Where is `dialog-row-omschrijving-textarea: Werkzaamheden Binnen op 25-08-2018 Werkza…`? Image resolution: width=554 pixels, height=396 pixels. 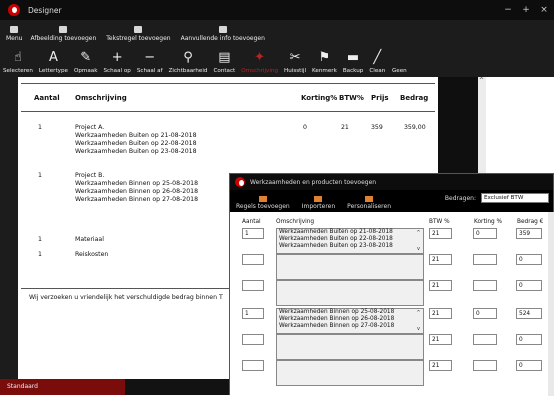
dialog-row-omschrijving-textarea: Werkzaamheden Binnen op 25-08-2018 Werkza… is located at coordinates (350, 321).